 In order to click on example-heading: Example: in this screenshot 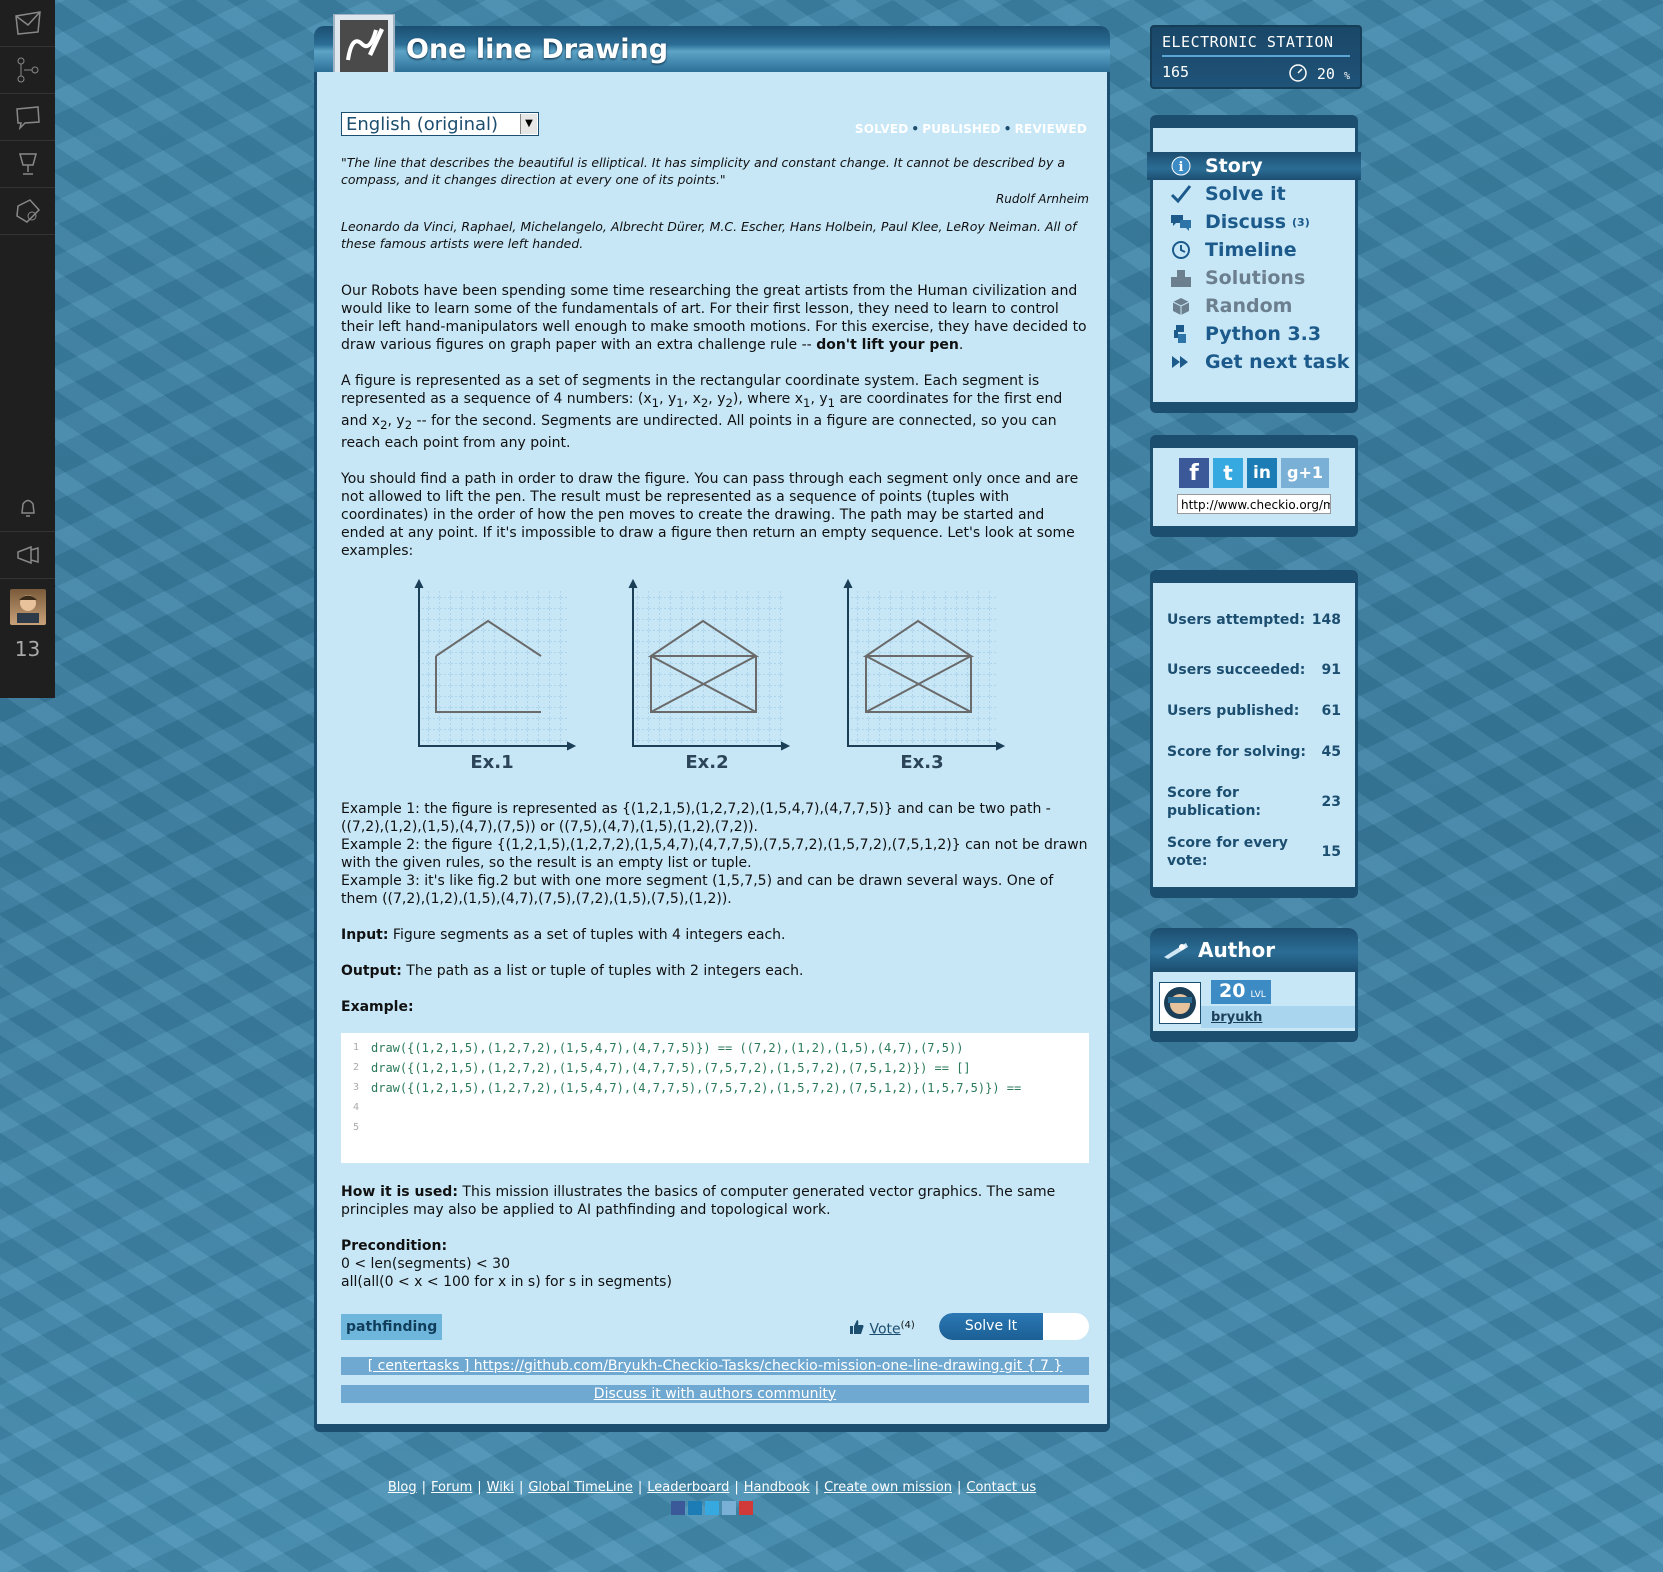, I will do `click(377, 1006)`.